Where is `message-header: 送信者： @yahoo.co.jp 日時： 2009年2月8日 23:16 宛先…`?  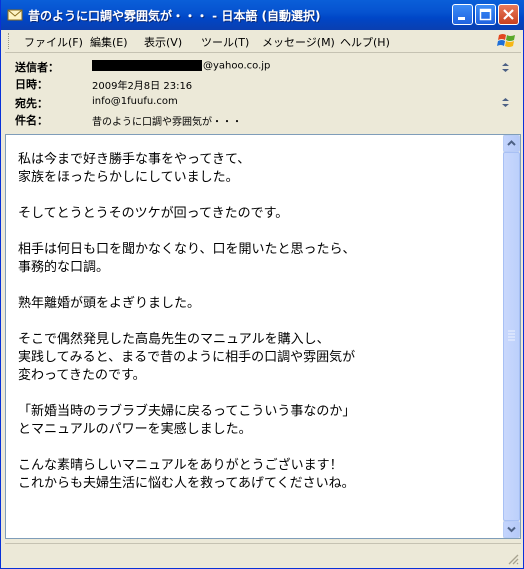 message-header: 送信者： @yahoo.co.jp 日時： 2009年2月8日 23:16 宛先… is located at coordinates (263, 92).